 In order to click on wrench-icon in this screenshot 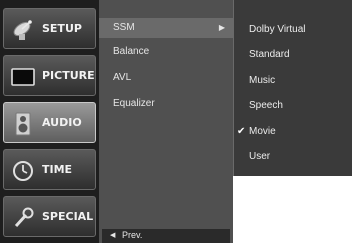, I will do `click(23, 218)`.